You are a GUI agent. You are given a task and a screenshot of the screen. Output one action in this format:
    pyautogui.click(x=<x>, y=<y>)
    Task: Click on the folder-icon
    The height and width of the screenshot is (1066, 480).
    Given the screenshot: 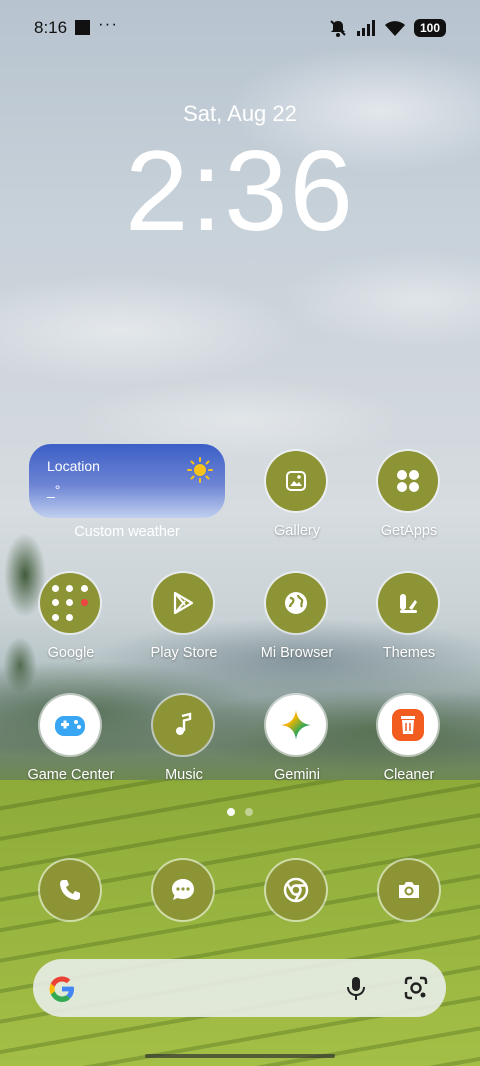 What is the action you would take?
    pyautogui.click(x=70, y=603)
    